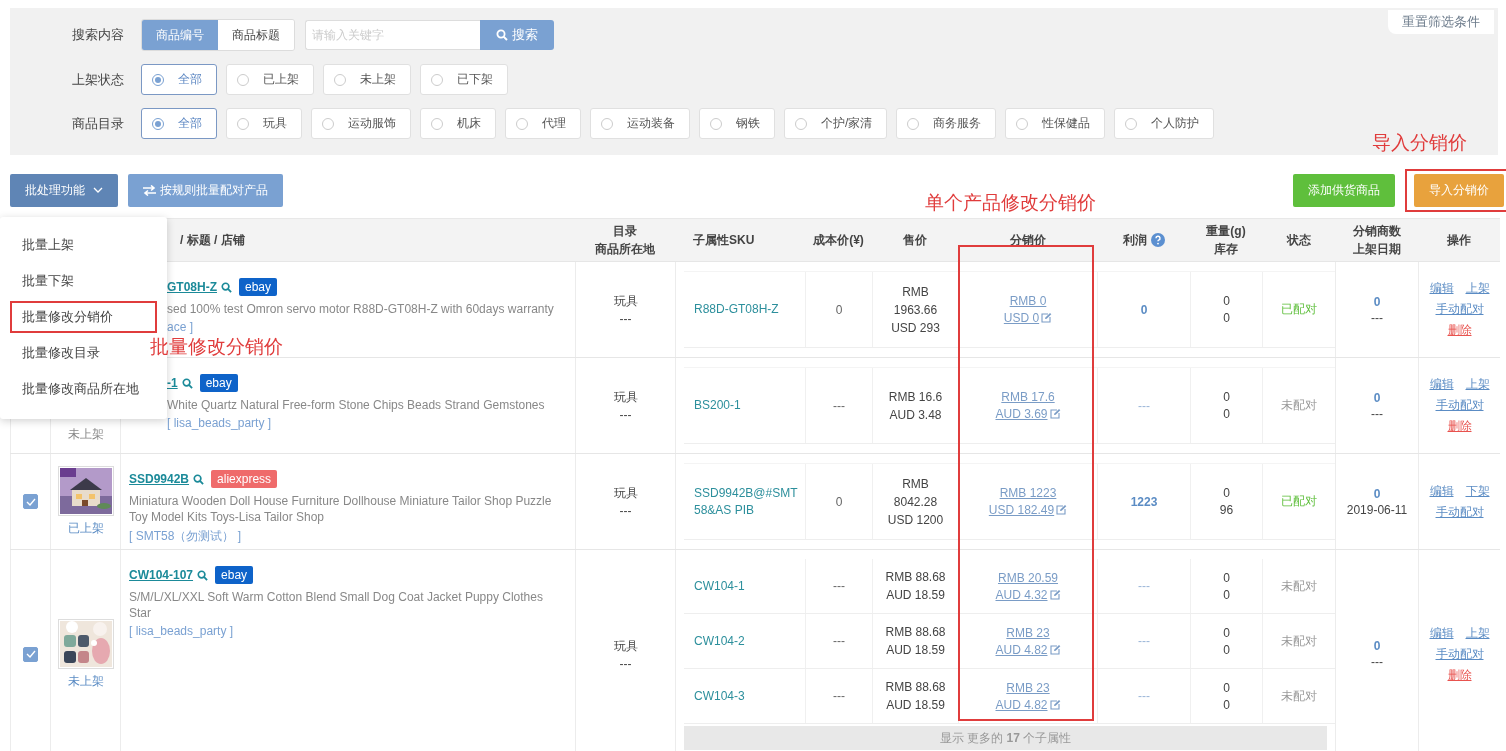  What do you see at coordinates (205, 190) in the screenshot?
I see `batch-match-button: 按规则批量配对产品` at bounding box center [205, 190].